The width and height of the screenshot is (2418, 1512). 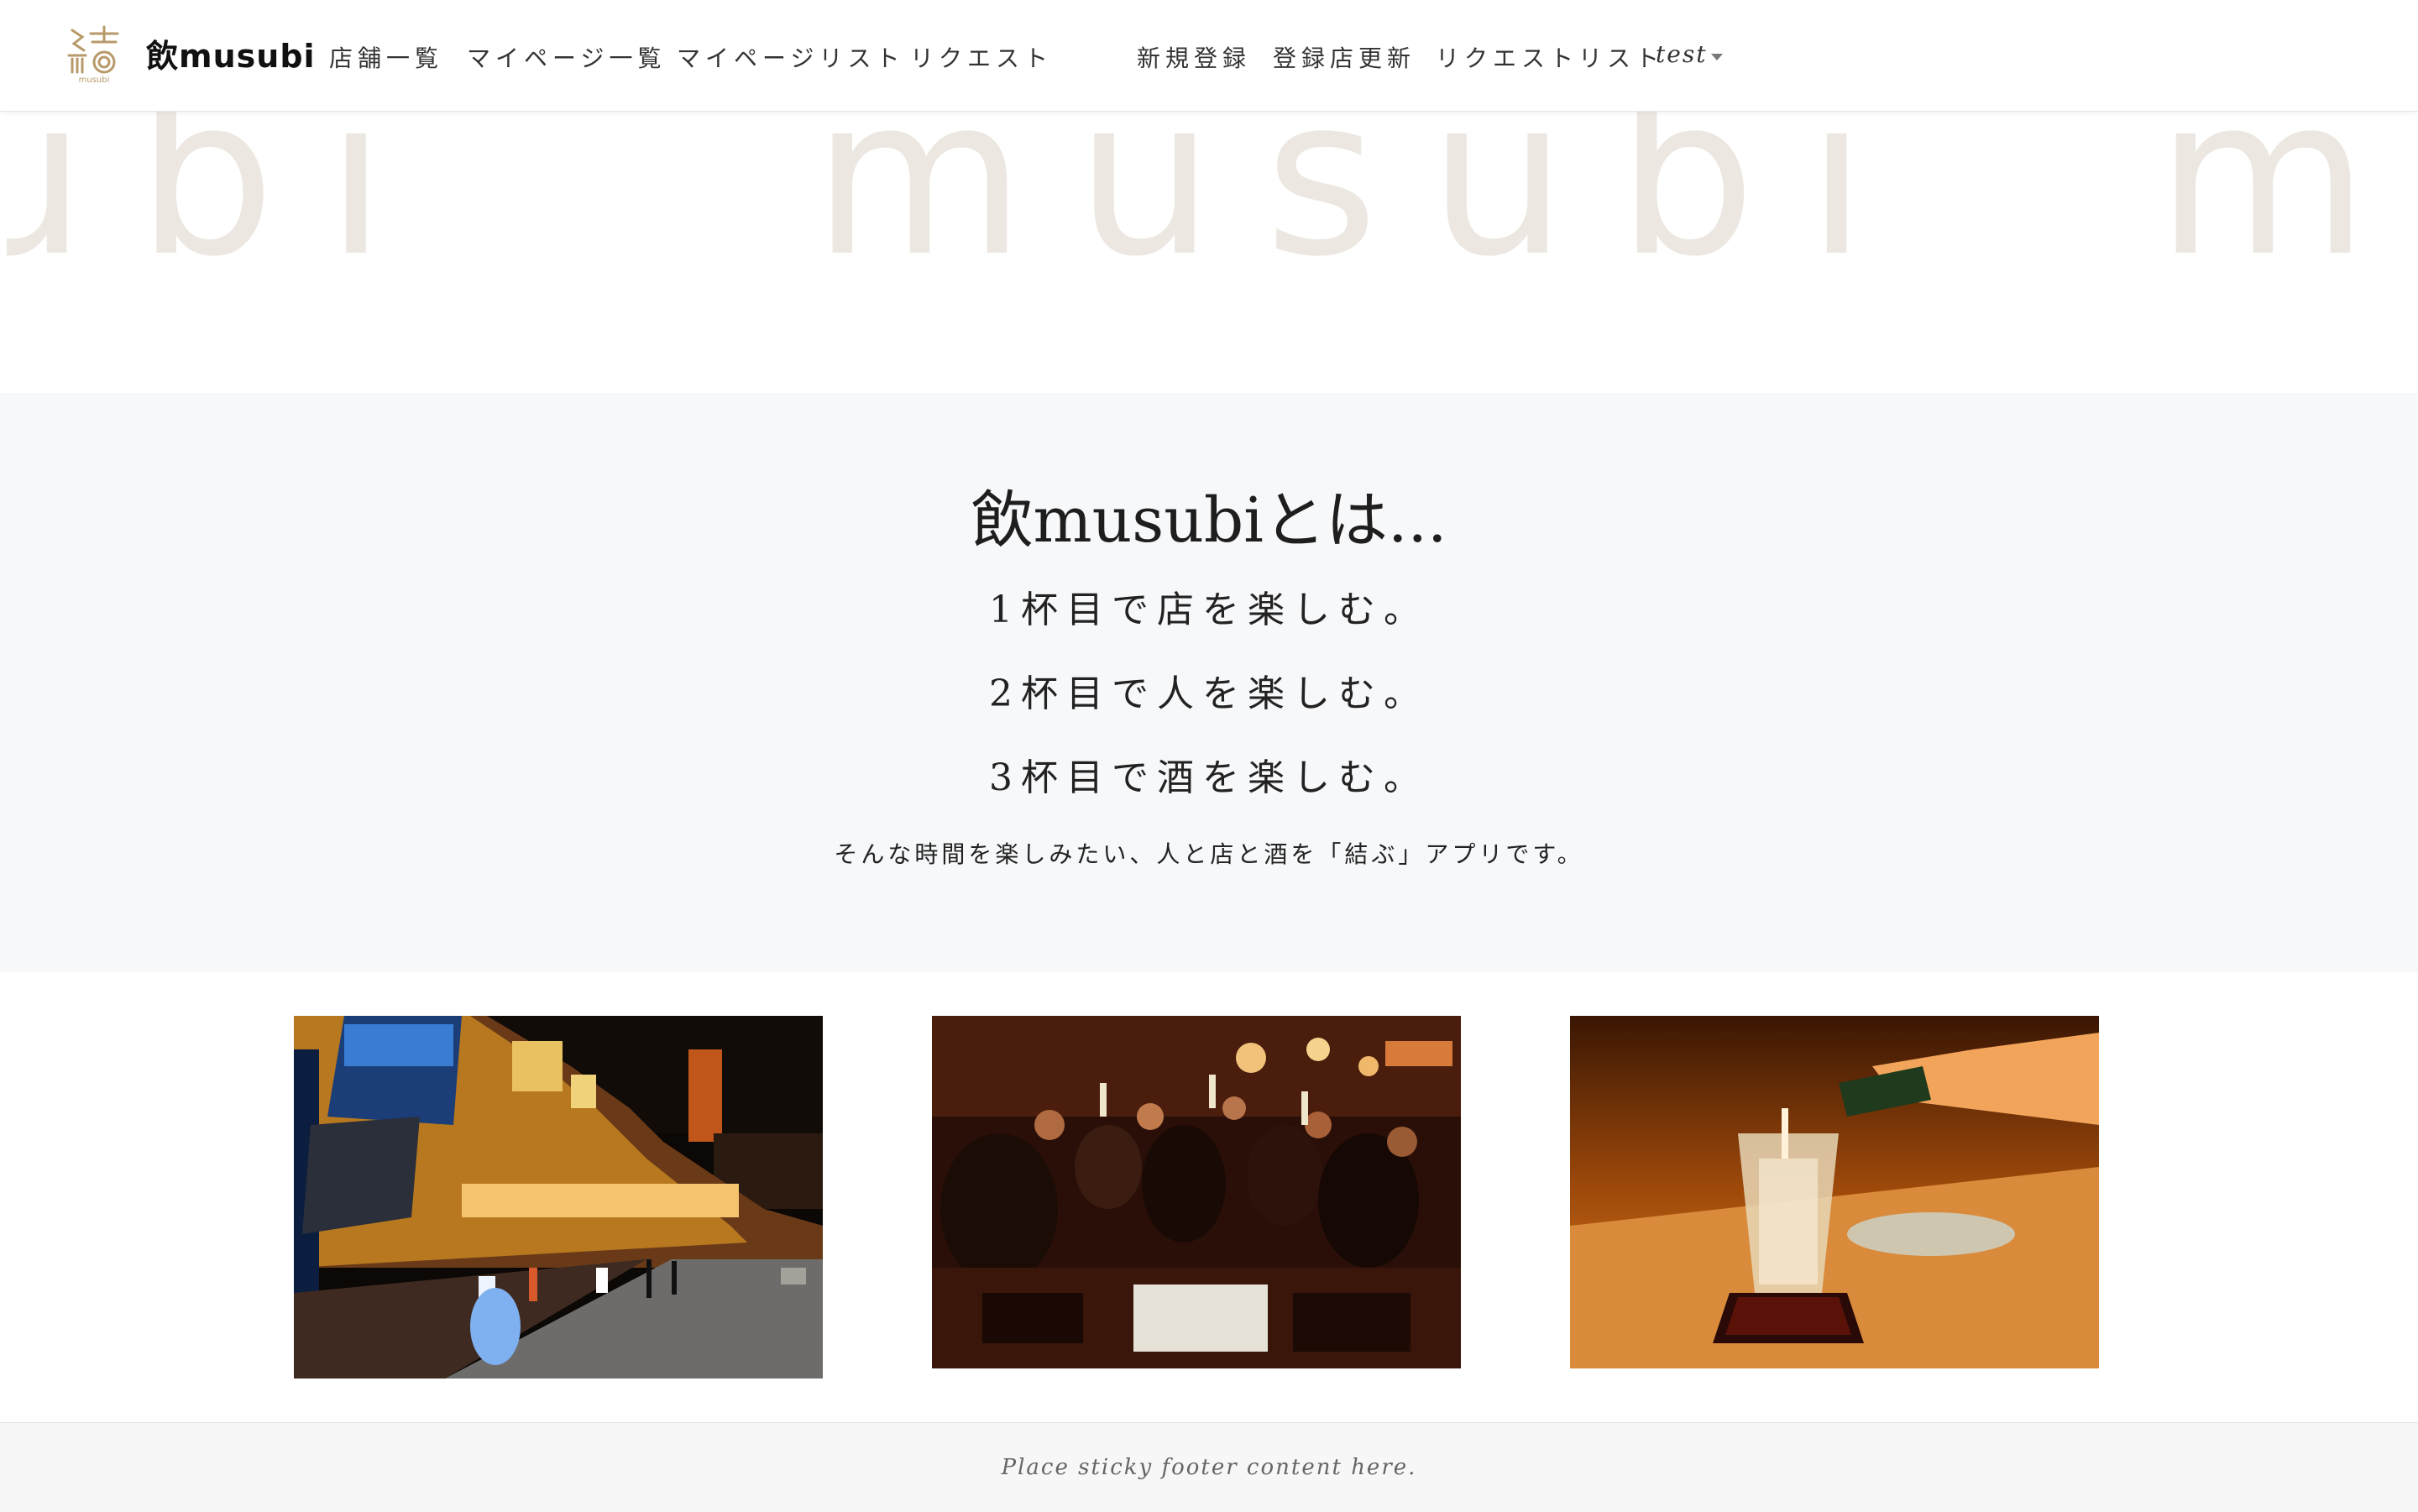 I want to click on sticky-footer: Place sticky footer content here., so click(x=1209, y=1467).